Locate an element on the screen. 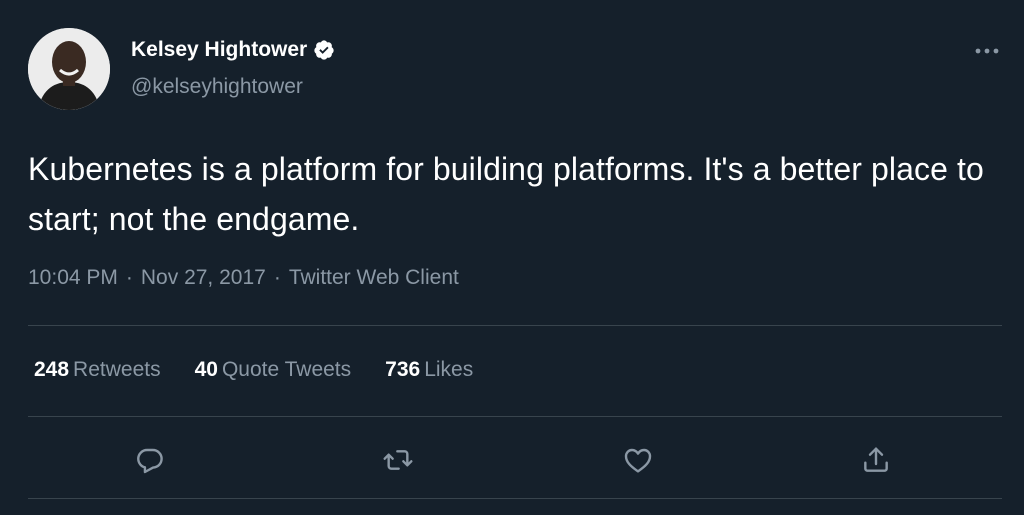 The width and height of the screenshot is (1024, 515). heart-icon is located at coordinates (638, 460).